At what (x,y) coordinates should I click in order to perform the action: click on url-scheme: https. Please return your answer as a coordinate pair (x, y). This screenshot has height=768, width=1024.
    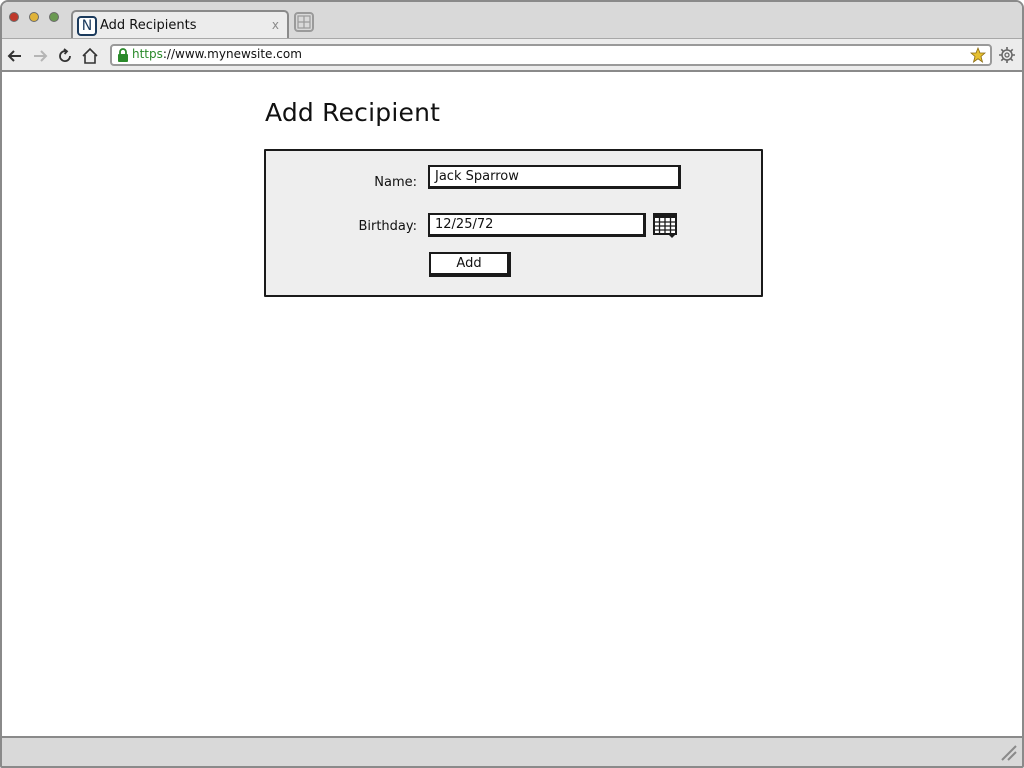
    Looking at the image, I should click on (147, 54).